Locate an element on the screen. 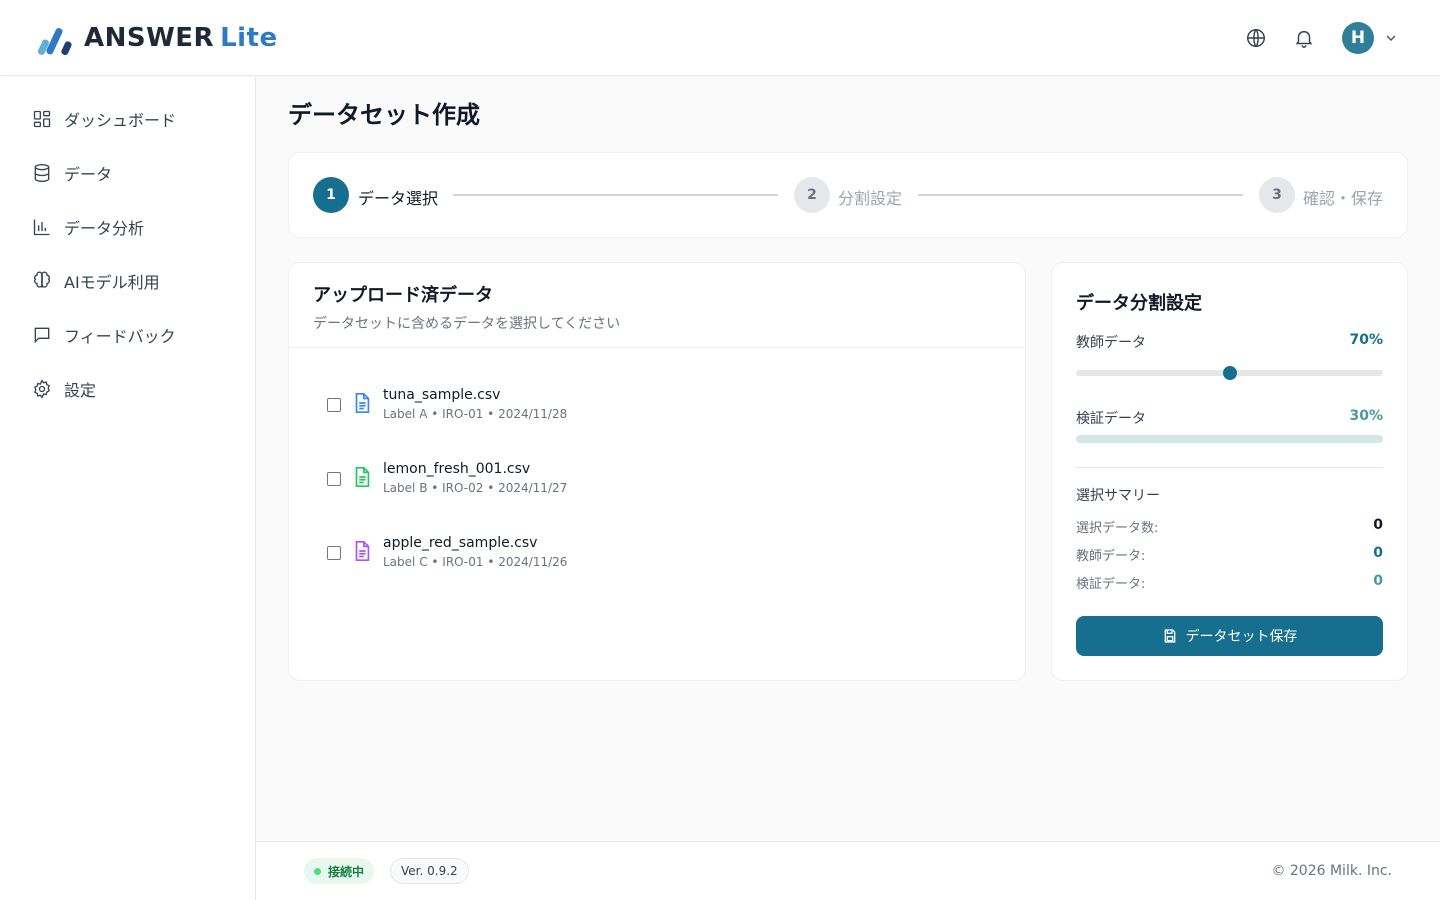 The height and width of the screenshot is (900, 1440). bell-icon is located at coordinates (1304, 38).